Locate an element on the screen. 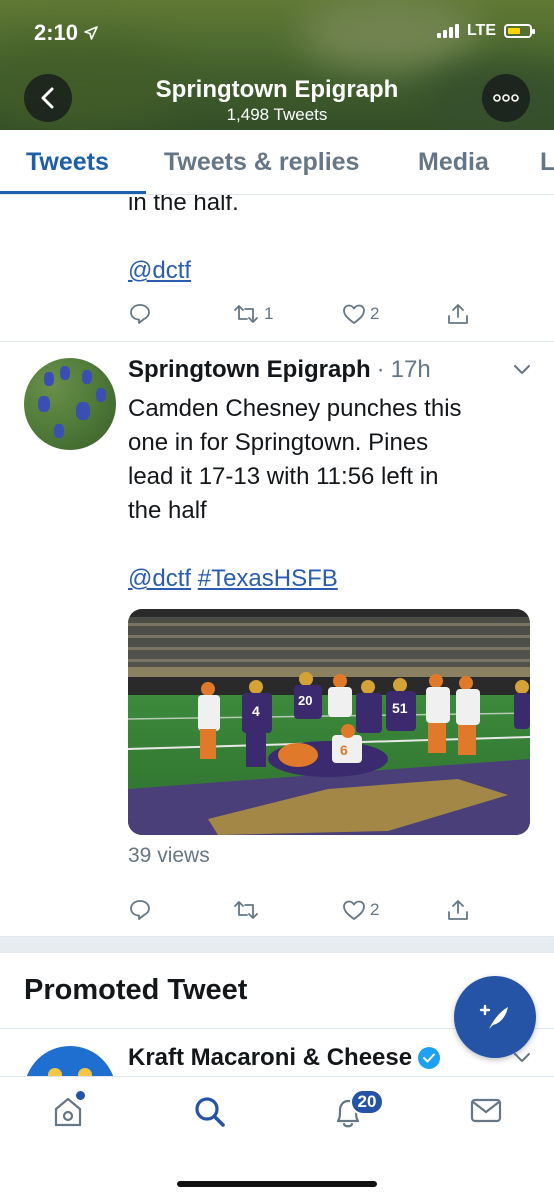 The image size is (554, 1201). tweet-actions: 2 is located at coordinates (277, 910).